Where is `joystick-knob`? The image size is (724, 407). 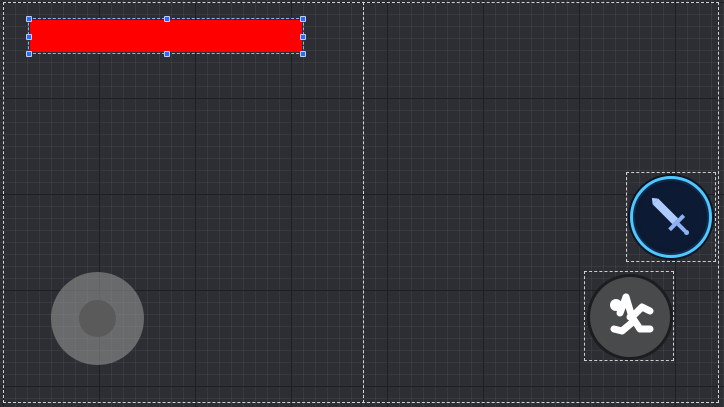
joystick-knob is located at coordinates (97, 318).